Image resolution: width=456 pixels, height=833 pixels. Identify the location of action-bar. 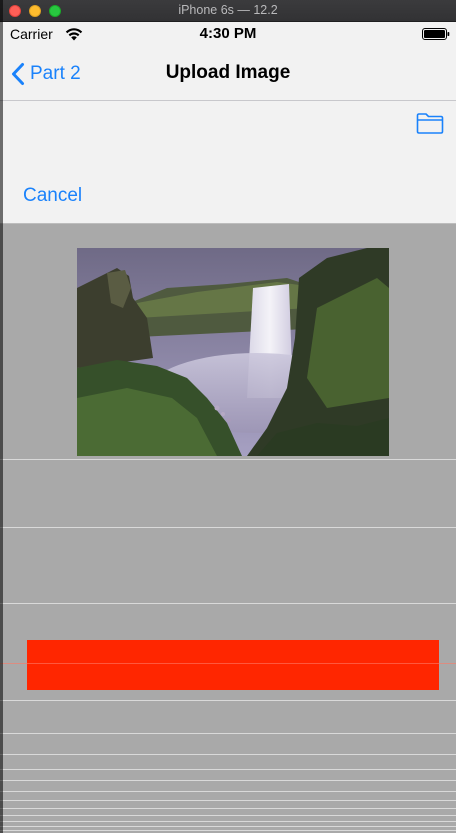
(233, 665).